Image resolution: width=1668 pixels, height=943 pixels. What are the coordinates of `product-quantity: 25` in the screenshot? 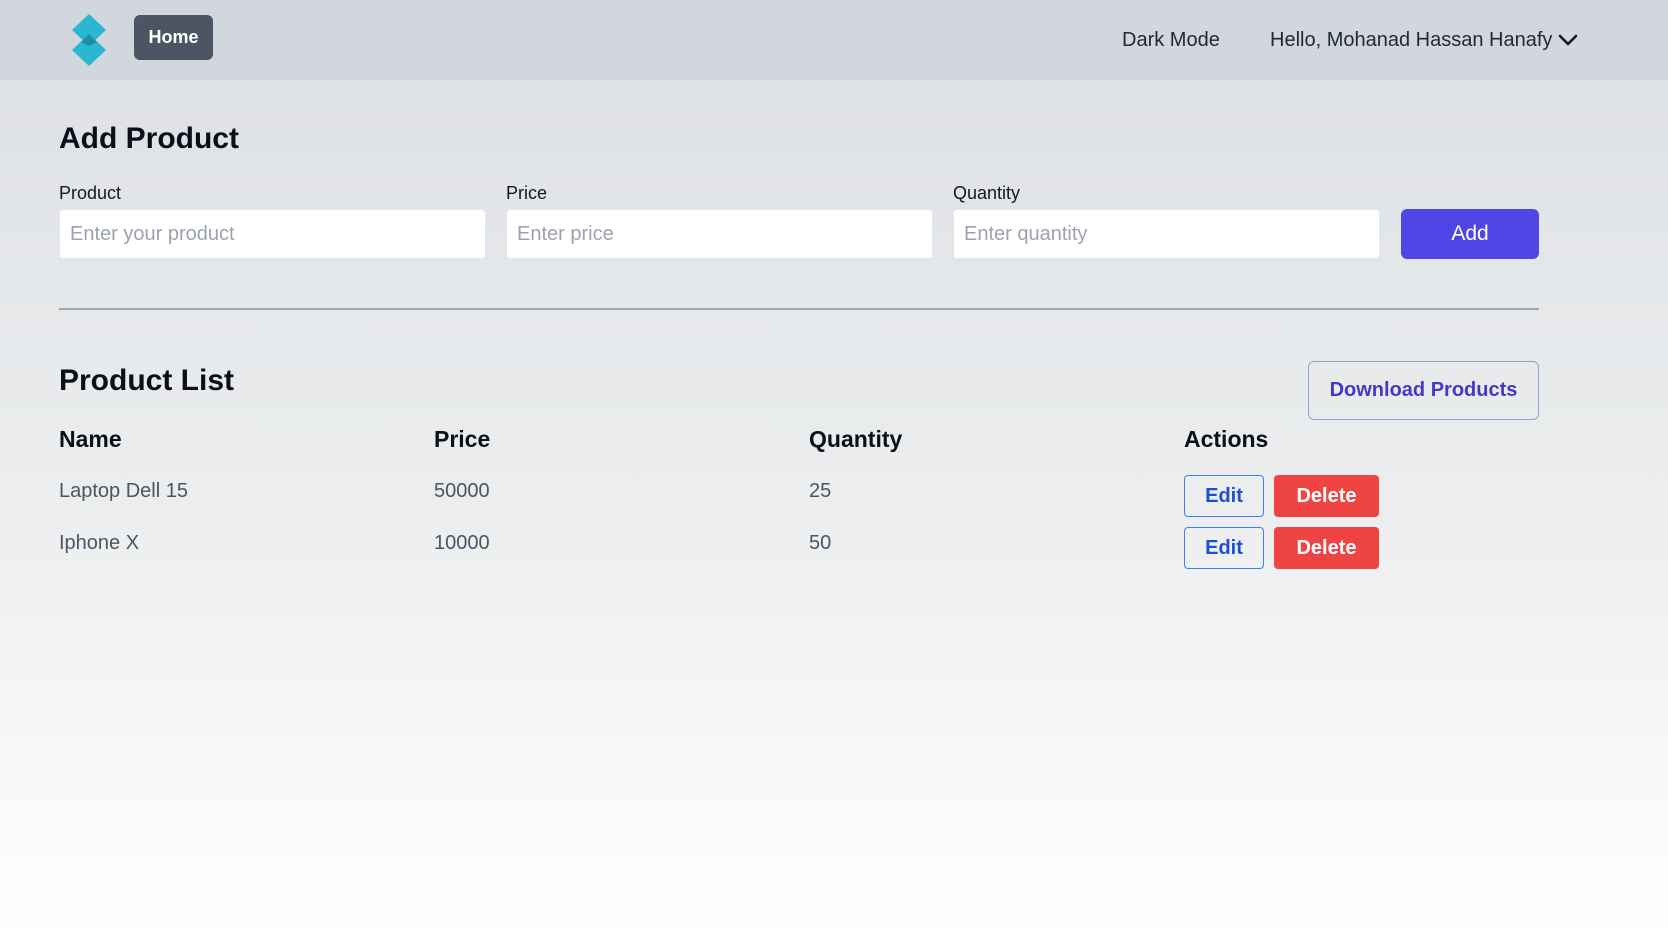 It's located at (820, 491).